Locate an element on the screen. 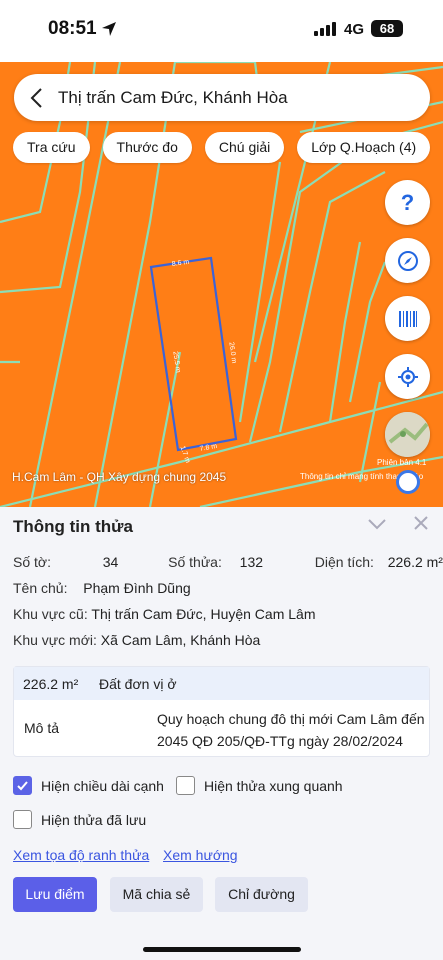  location-arrow-icon is located at coordinates (109, 29).